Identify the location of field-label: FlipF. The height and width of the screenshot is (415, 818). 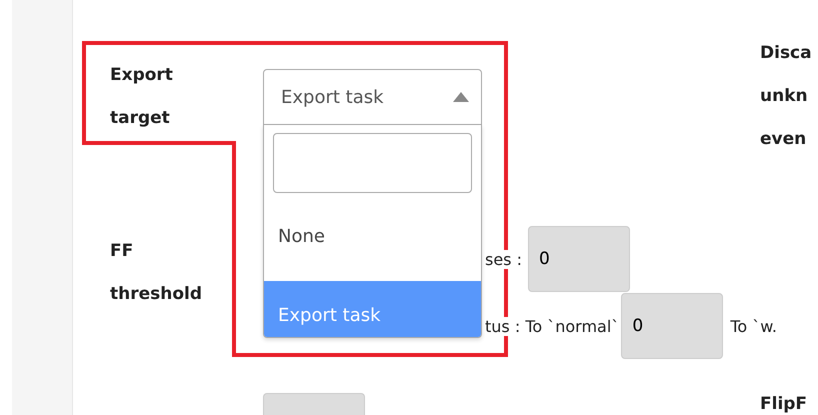
(784, 404).